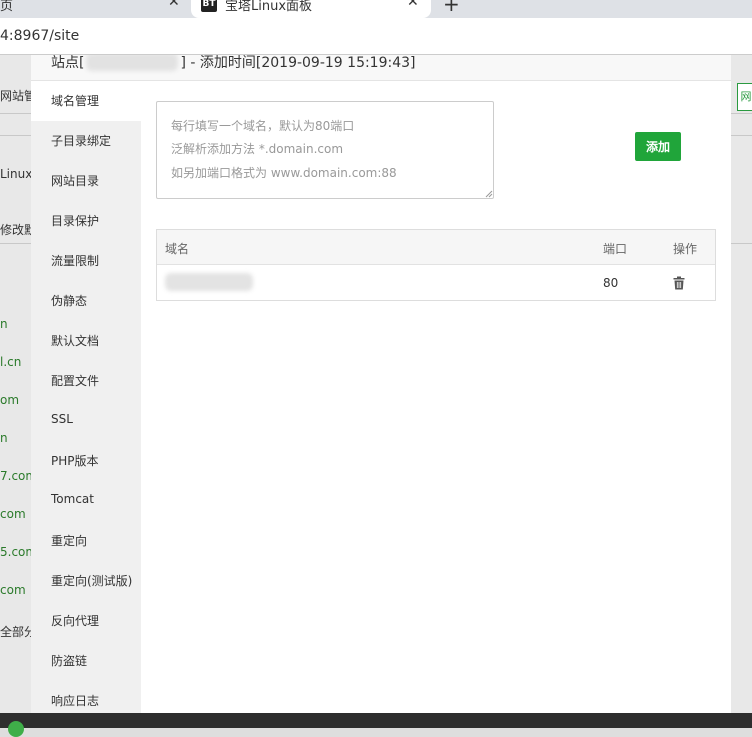  Describe the element at coordinates (209, 282) in the screenshot. I see `redacted-domain` at that location.